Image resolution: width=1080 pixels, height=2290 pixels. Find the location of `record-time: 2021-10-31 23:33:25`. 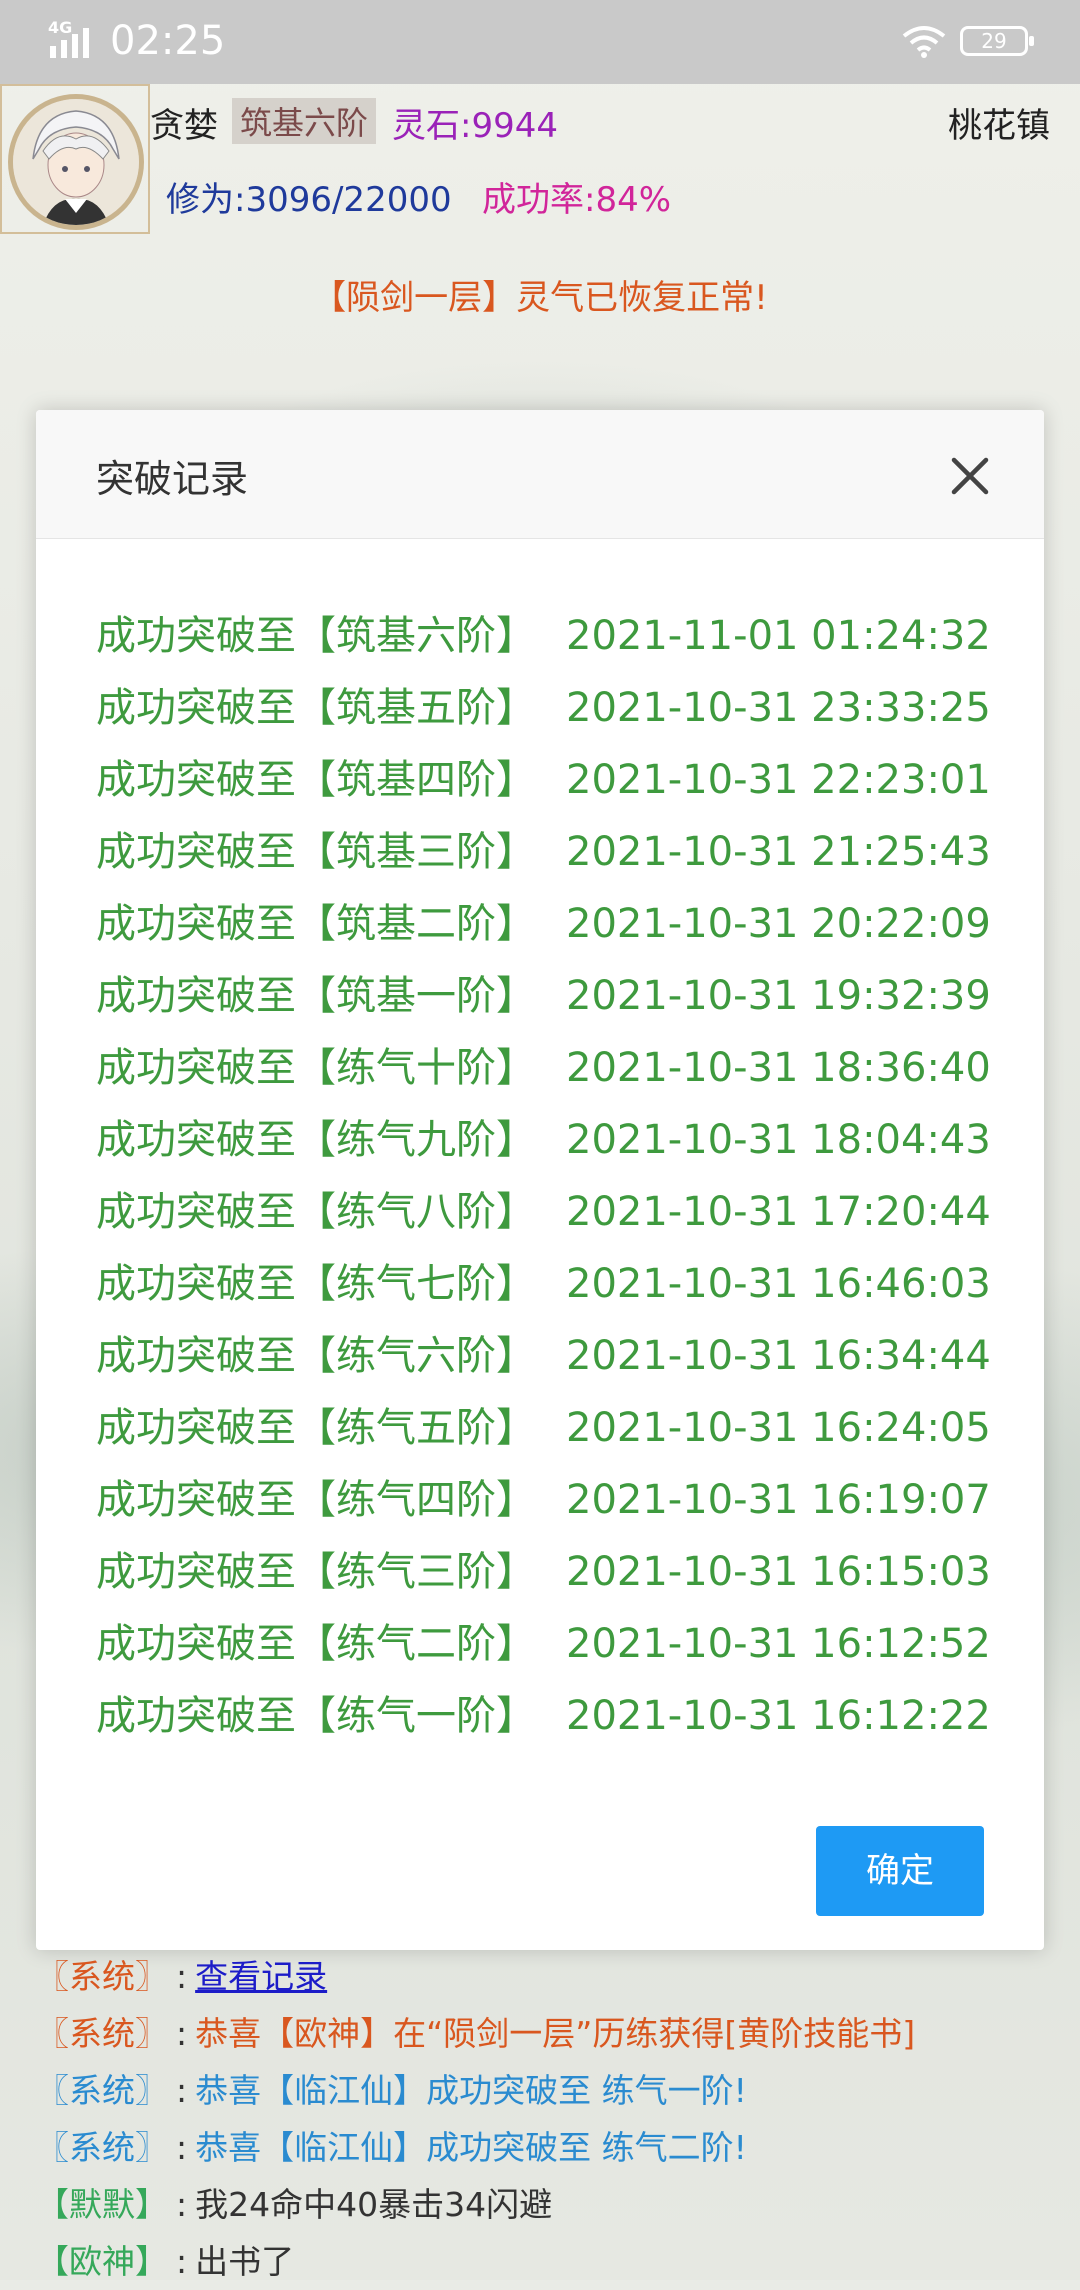

record-time: 2021-10-31 23:33:25 is located at coordinates (778, 708).